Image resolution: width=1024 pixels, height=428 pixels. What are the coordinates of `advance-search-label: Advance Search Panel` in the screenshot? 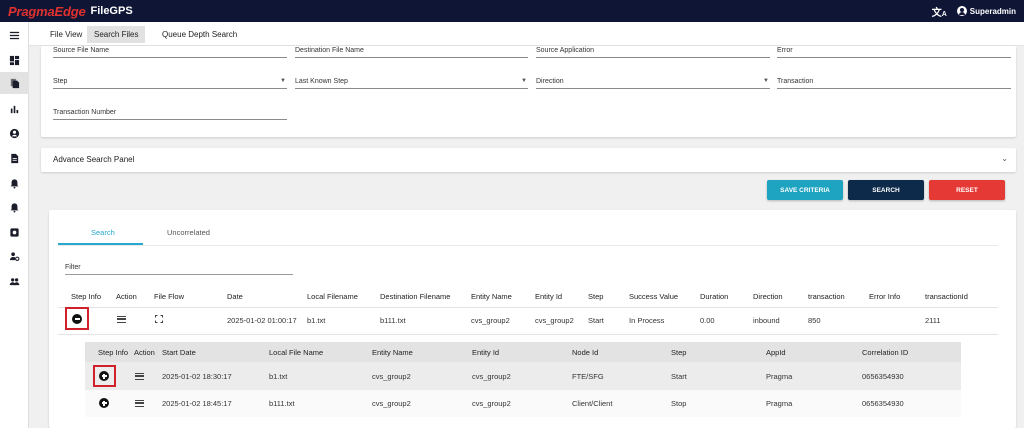 It's located at (94, 159).